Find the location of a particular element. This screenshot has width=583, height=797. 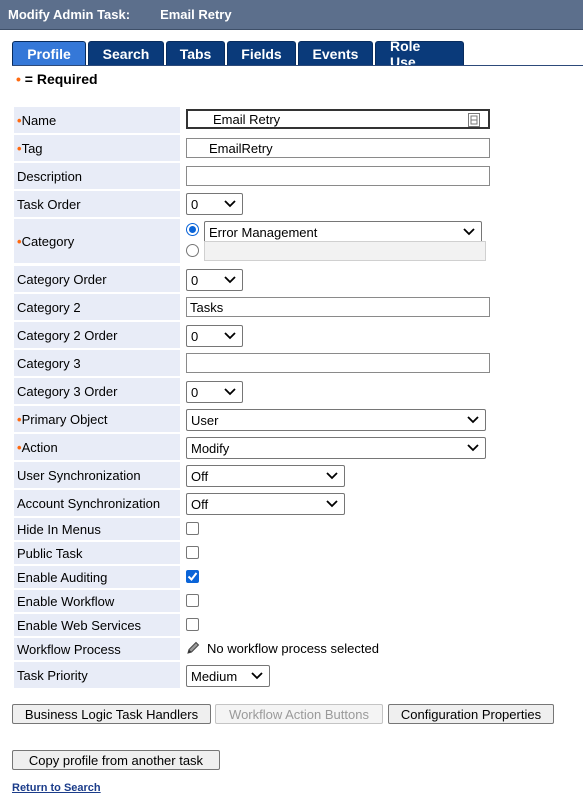

name-field: Email Retry is located at coordinates (338, 119).